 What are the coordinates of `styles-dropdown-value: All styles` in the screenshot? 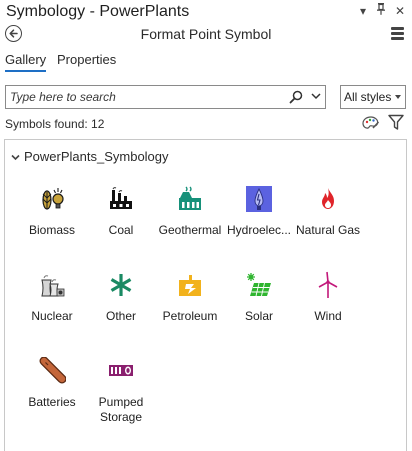 It's located at (368, 97).